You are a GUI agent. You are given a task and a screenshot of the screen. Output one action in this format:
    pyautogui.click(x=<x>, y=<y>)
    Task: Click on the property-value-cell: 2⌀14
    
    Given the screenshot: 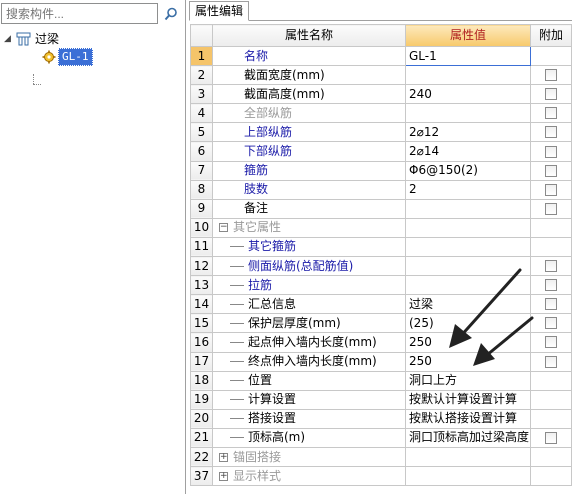 What is the action you would take?
    pyautogui.click(x=468, y=151)
    